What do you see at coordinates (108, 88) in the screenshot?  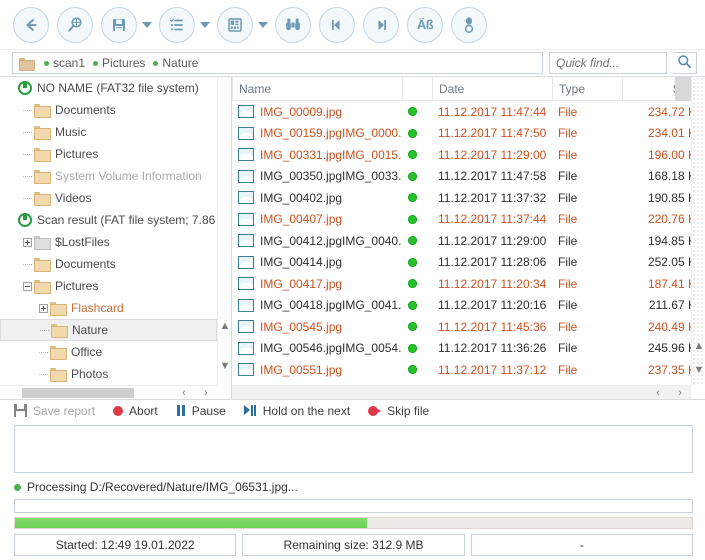 I see `tree-item-no-name-fat32-file-system: NO NAME (FAT32 file system)` at bounding box center [108, 88].